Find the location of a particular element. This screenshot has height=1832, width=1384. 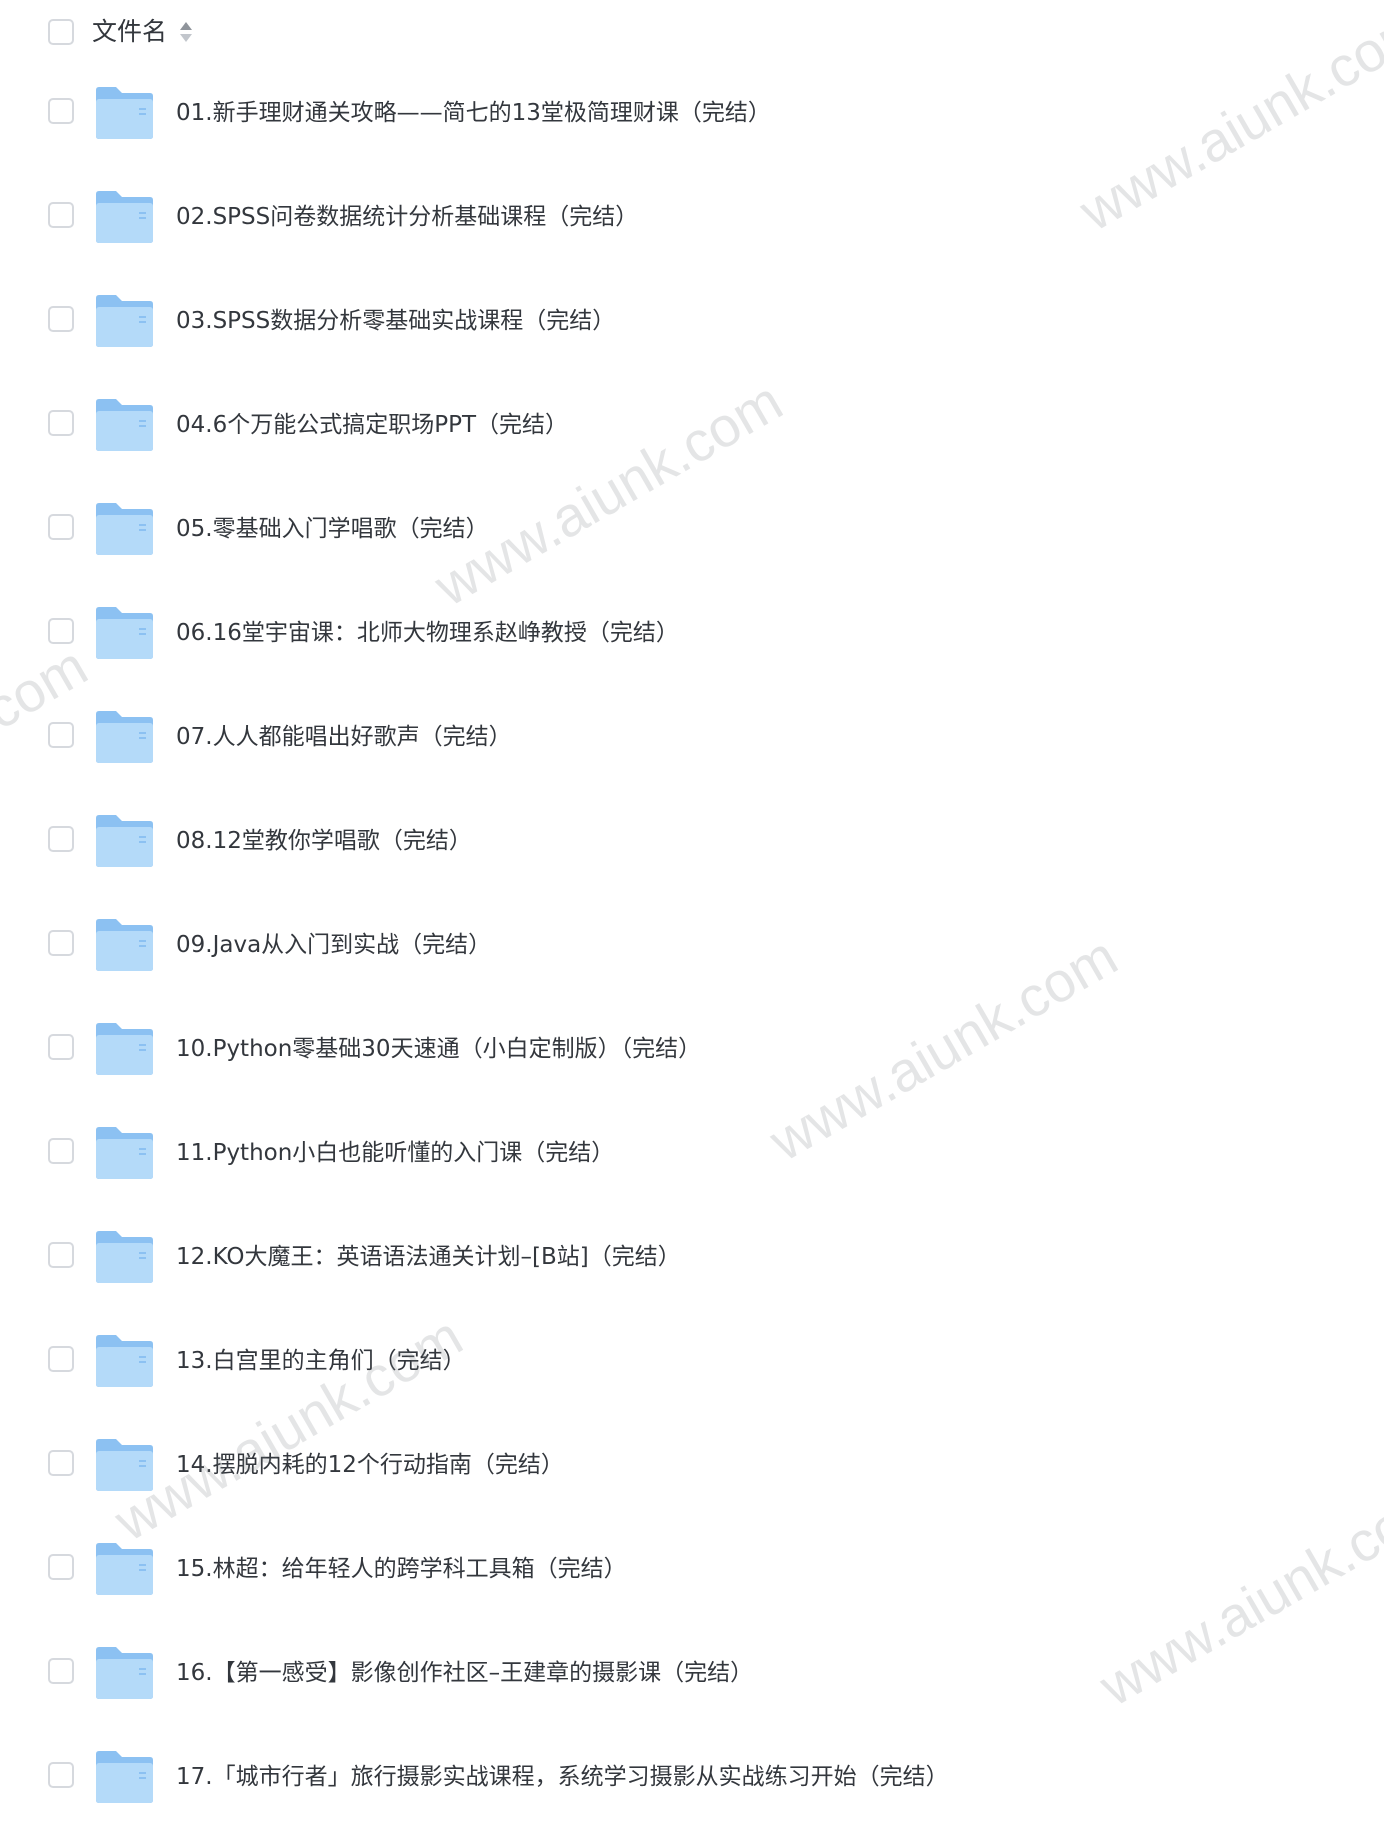

file-row: 14.摆脱内耗的12个行动指南（完结） is located at coordinates (692, 1468).